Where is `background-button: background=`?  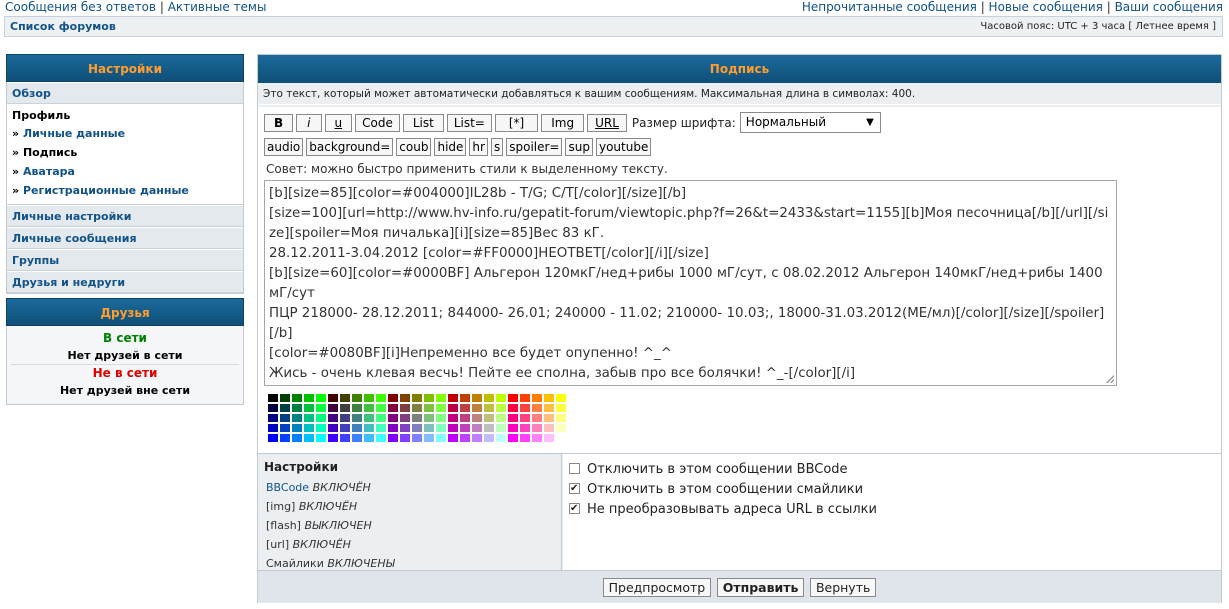 background-button: background= is located at coordinates (350, 147).